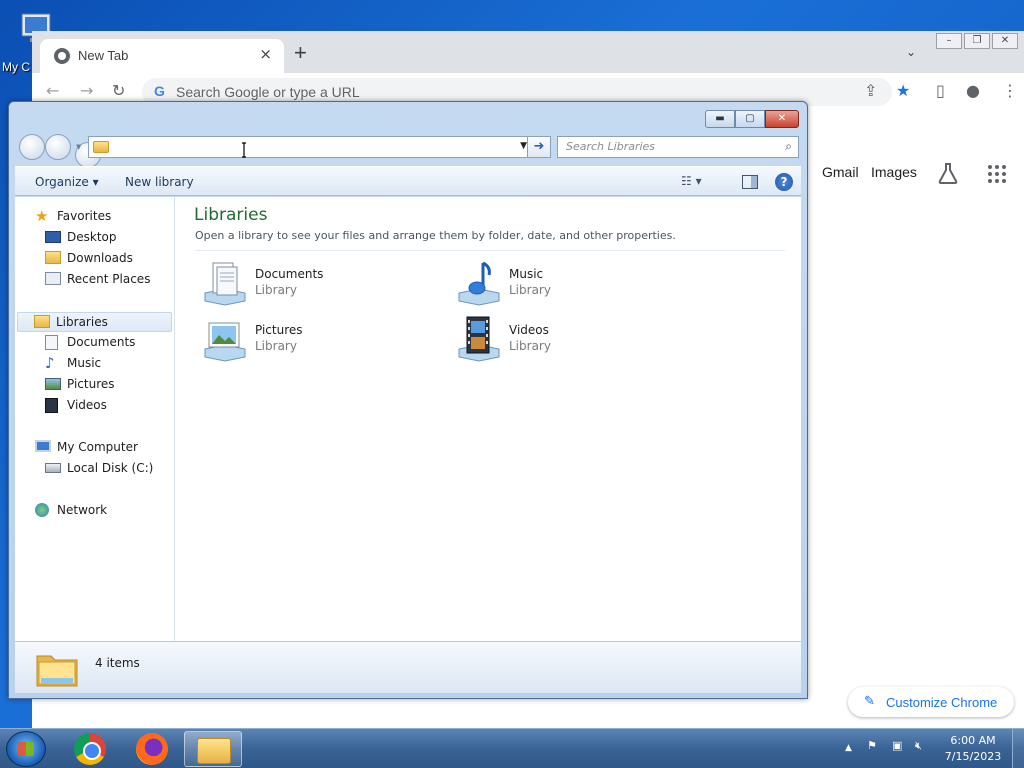  Describe the element at coordinates (973, 740) in the screenshot. I see `clock-time: 6:00 AM` at that location.